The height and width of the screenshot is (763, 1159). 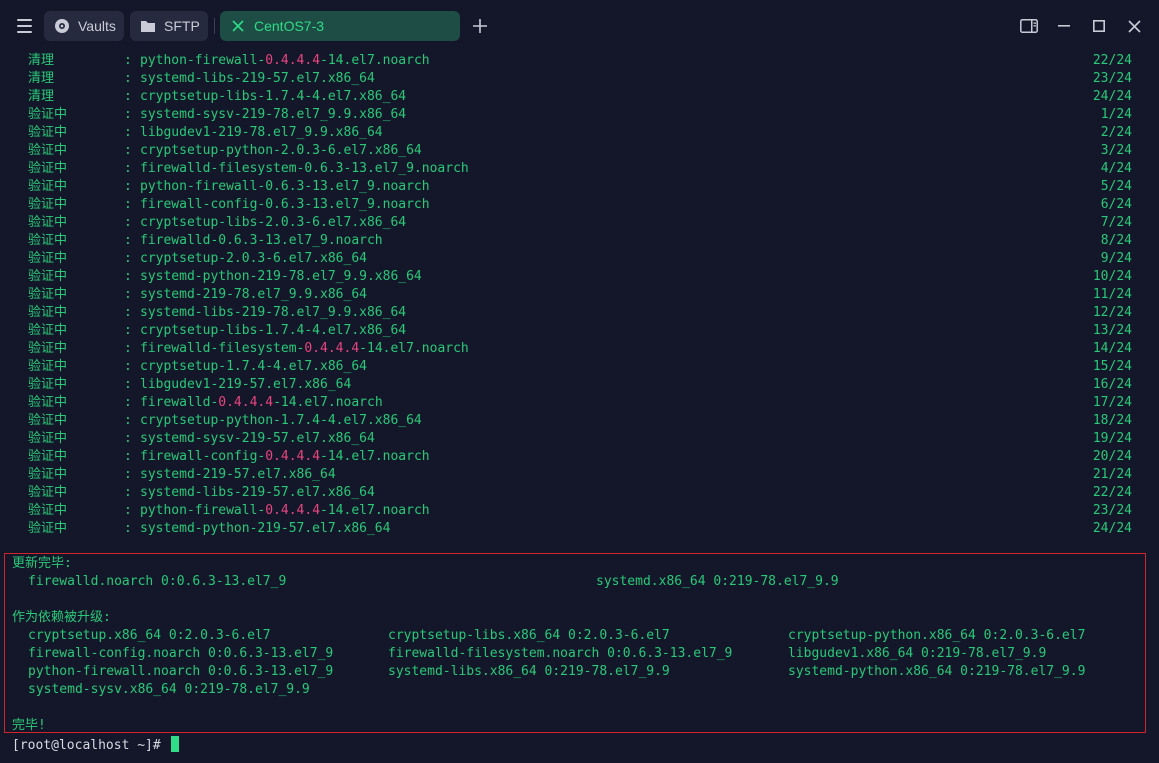 What do you see at coordinates (1116, 114) in the screenshot?
I see `progress-count: 1/24` at bounding box center [1116, 114].